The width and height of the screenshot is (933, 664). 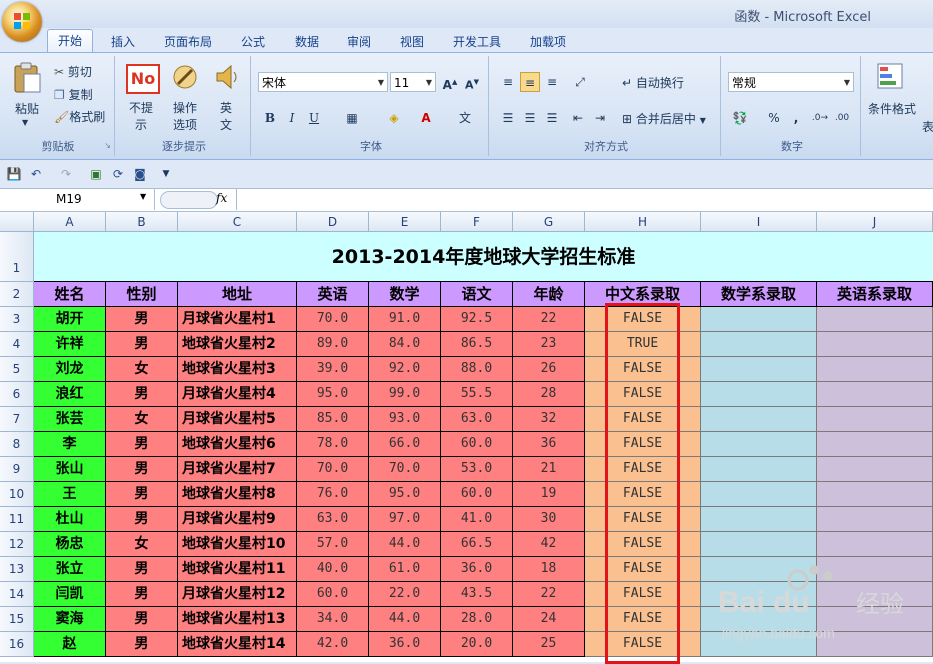 I want to click on table-cell: 57.0, so click(x=333, y=544).